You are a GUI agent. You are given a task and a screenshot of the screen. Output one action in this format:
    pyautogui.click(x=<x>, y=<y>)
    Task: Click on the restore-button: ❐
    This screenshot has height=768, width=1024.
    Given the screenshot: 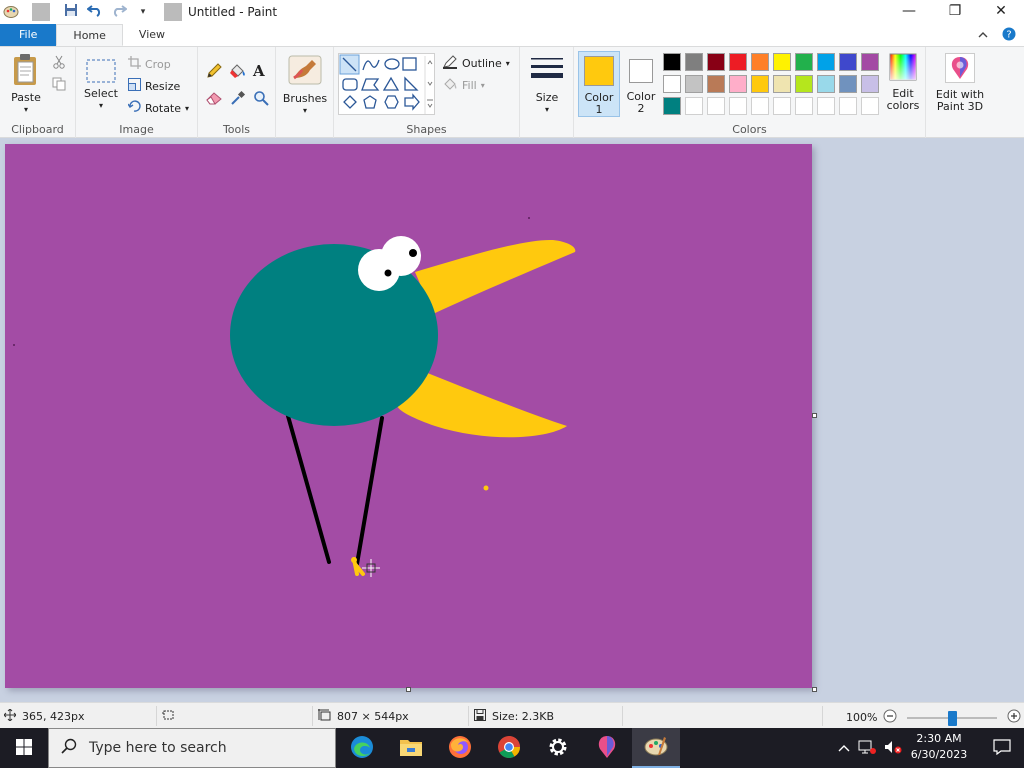 What is the action you would take?
    pyautogui.click(x=955, y=12)
    